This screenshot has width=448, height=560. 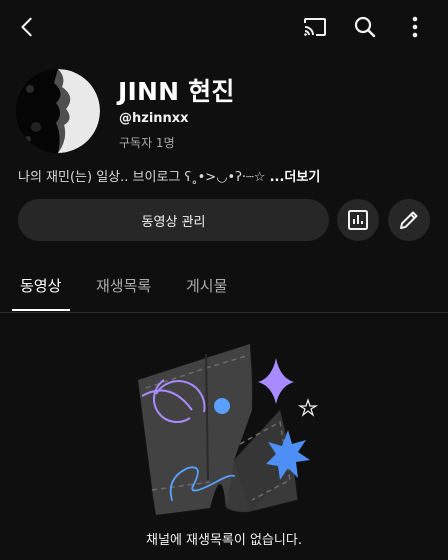 What do you see at coordinates (224, 27) in the screenshot?
I see `top-app-bar` at bounding box center [224, 27].